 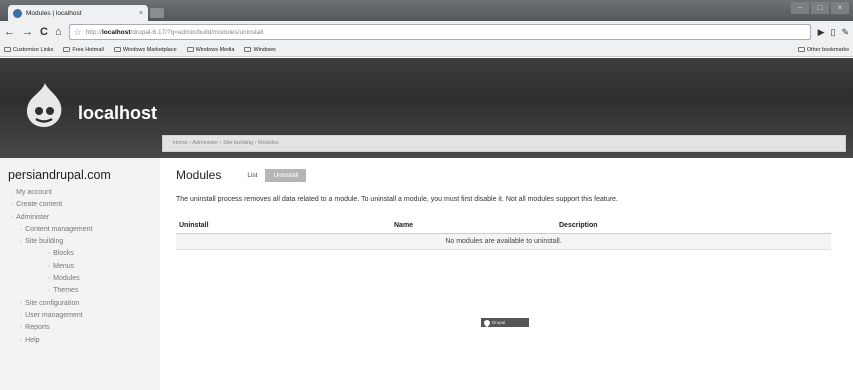 I want to click on url-host: localhost, so click(x=116, y=32).